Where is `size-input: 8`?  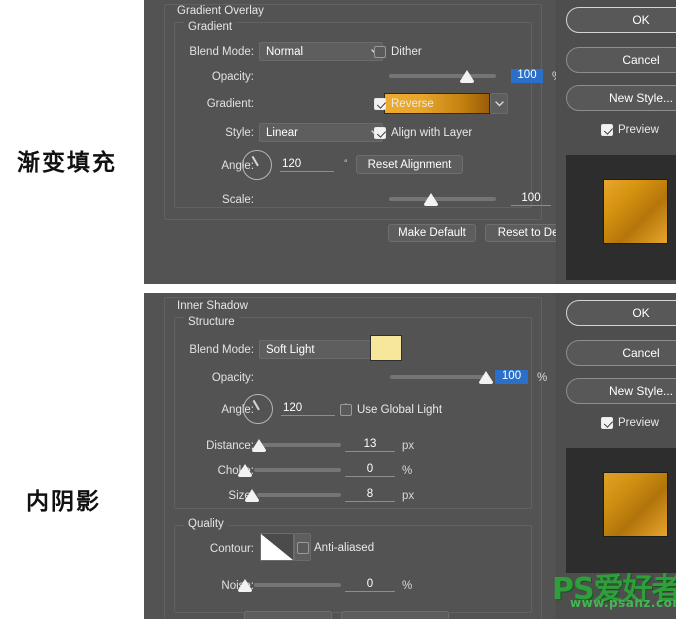 size-input: 8 is located at coordinates (370, 495).